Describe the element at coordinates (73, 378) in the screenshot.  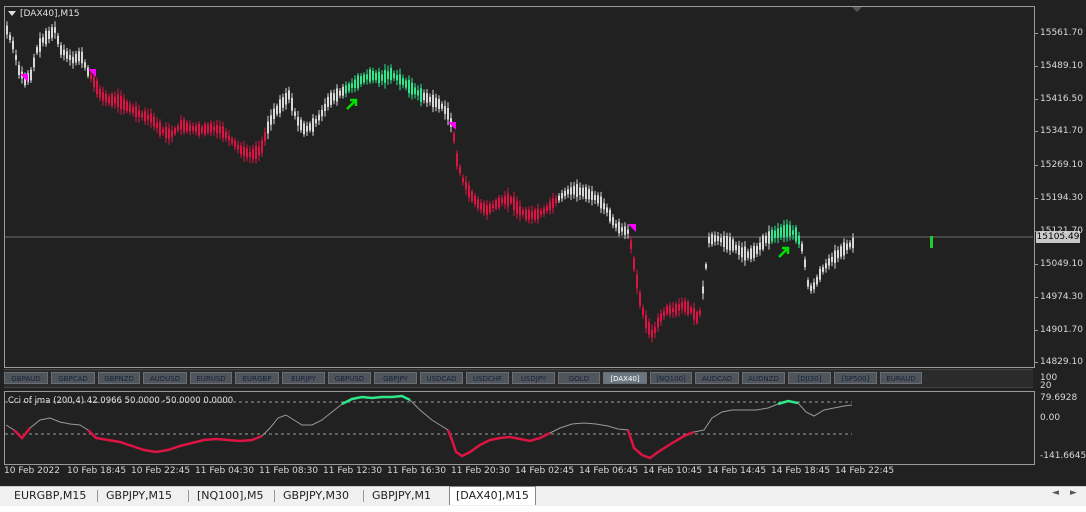
I see `symbol-button-gbpcad: GBPCAD` at that location.